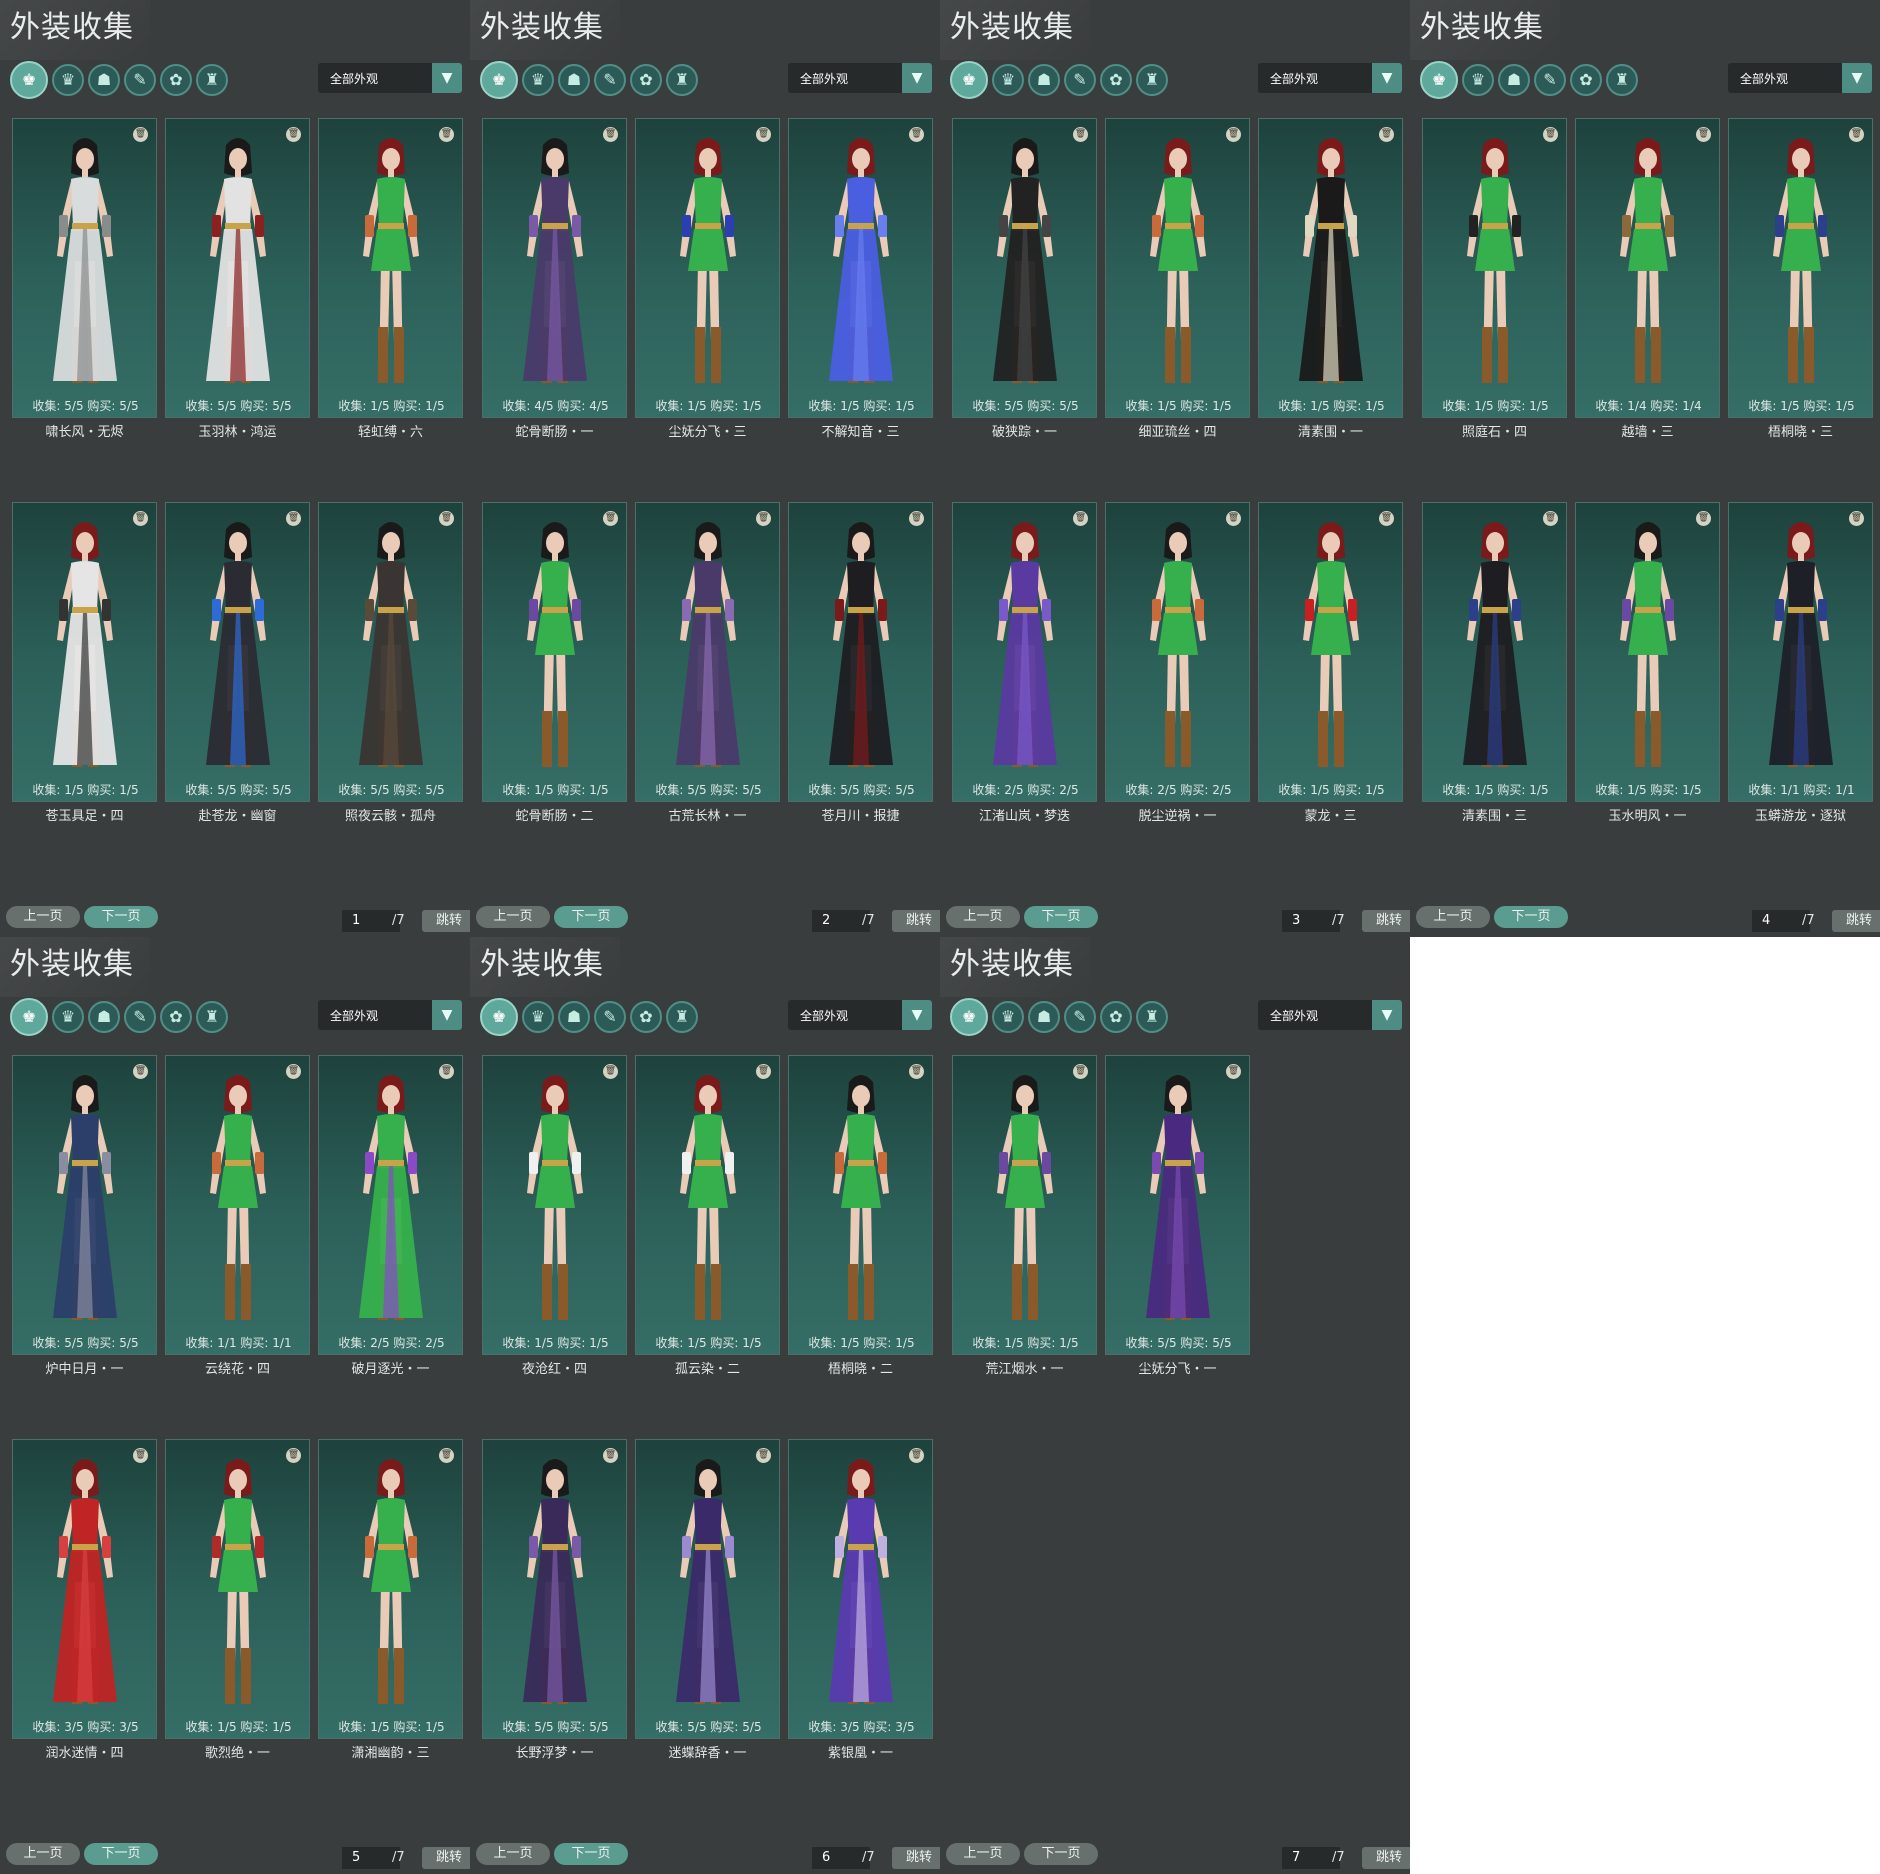 Image resolution: width=1880 pixels, height=1874 pixels. What do you see at coordinates (554, 268) in the screenshot?
I see `outfit-card: 🗑 收集: 4/5 购买: 4/5` at bounding box center [554, 268].